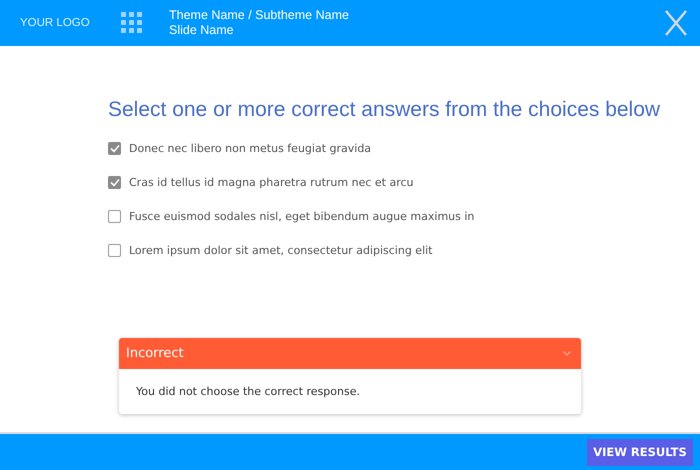 The width and height of the screenshot is (700, 470). What do you see at coordinates (250, 148) in the screenshot?
I see `choice-label: Donec nec libero non metus feugiat gravida` at bounding box center [250, 148].